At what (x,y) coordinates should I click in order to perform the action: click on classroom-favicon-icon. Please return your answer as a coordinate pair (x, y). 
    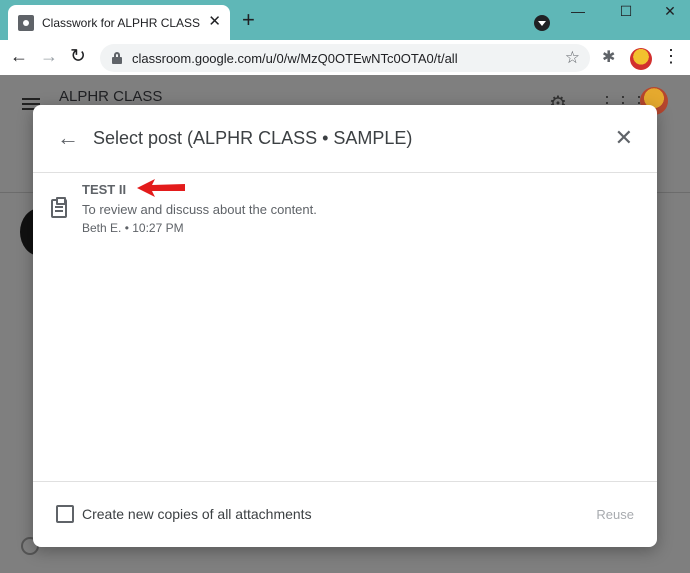
    Looking at the image, I should click on (26, 22).